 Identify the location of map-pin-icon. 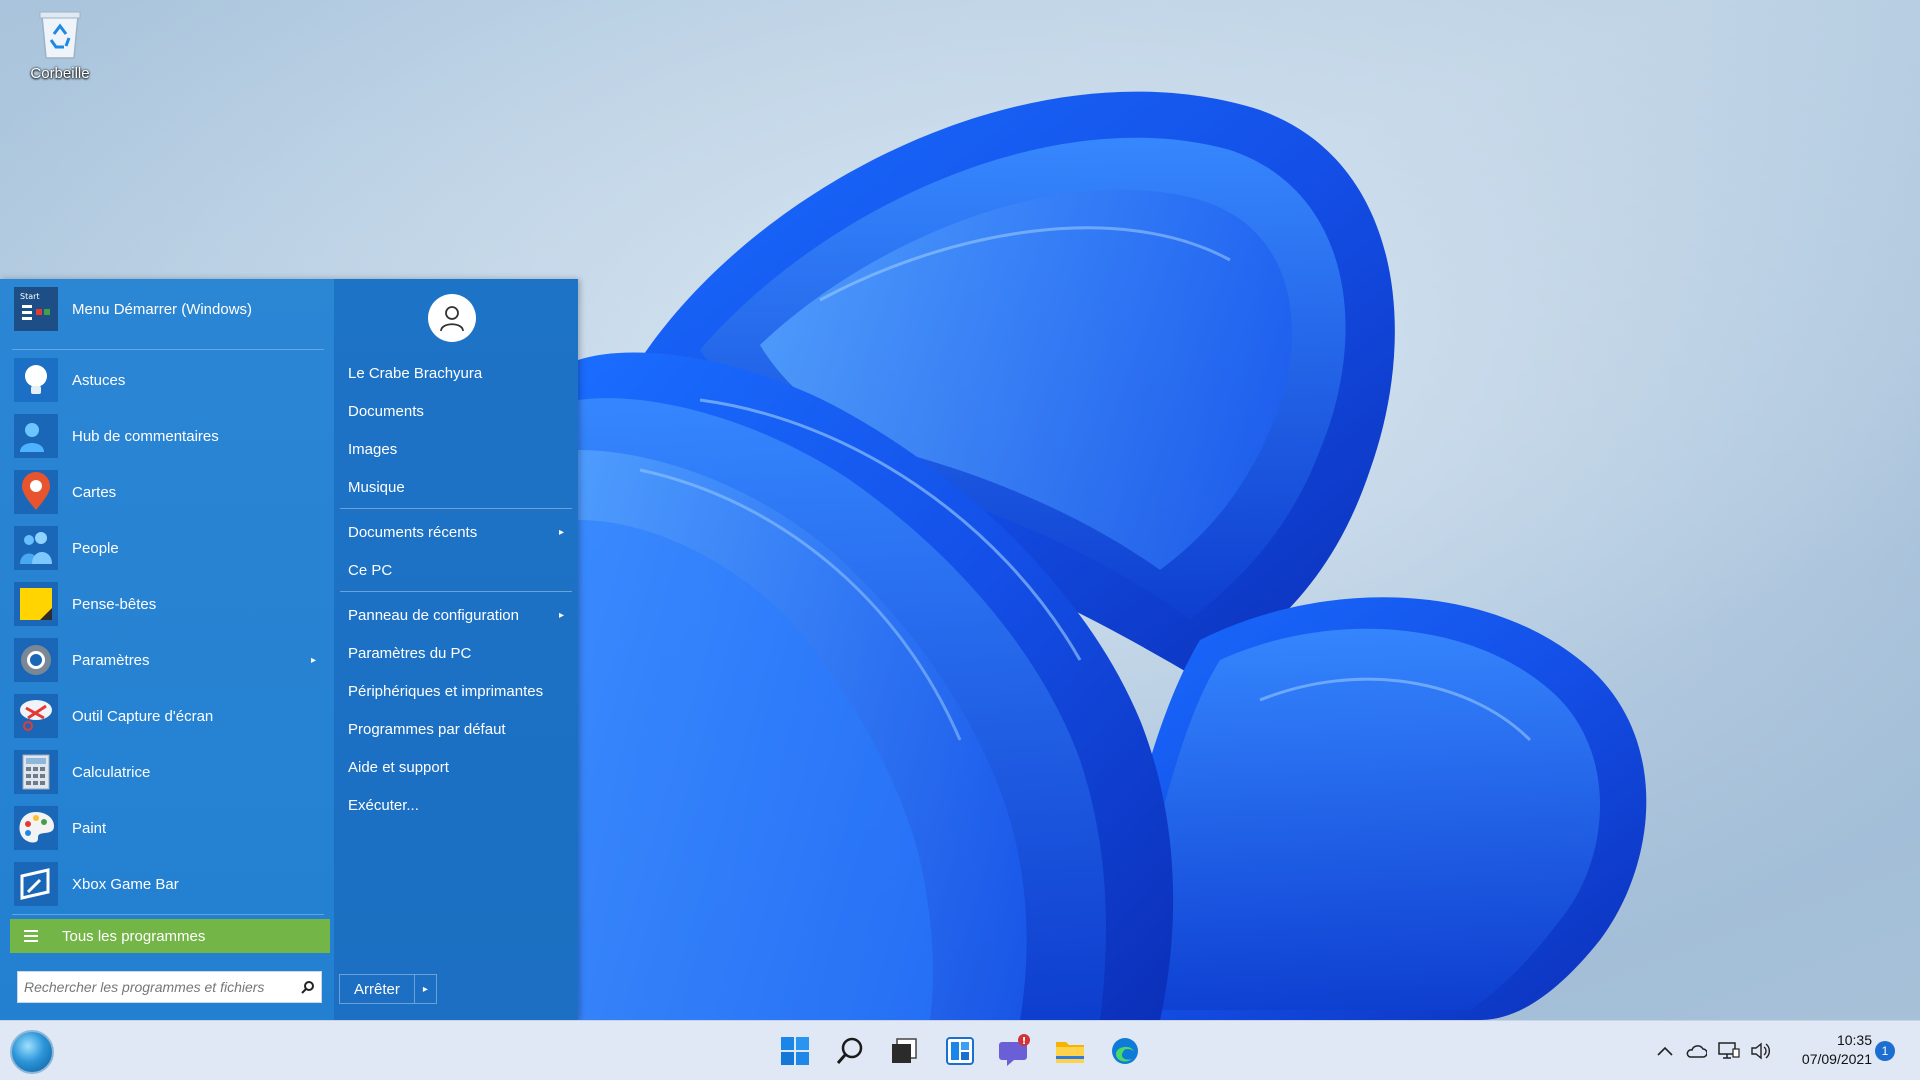
(36, 492).